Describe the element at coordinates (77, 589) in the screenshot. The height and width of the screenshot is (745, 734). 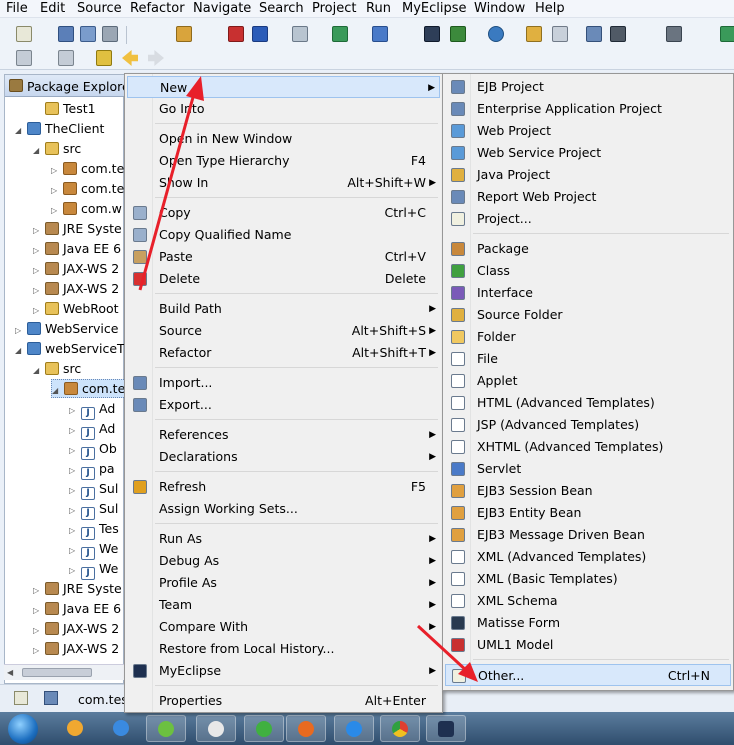
I see `tree-item: ▷ JRE Syste` at that location.